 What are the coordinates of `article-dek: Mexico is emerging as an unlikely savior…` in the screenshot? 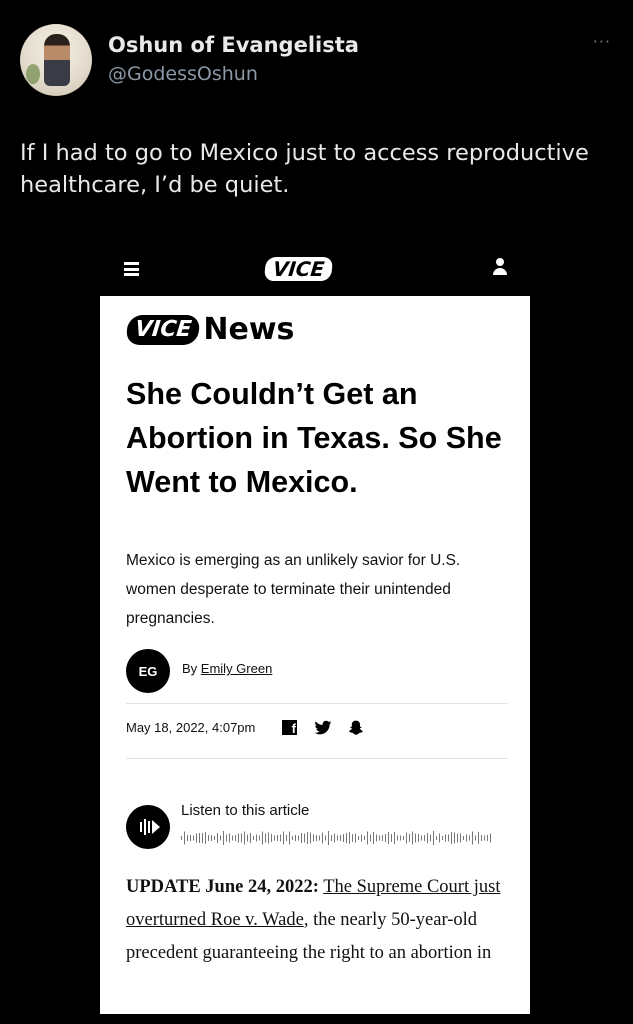 It's located at (293, 589).